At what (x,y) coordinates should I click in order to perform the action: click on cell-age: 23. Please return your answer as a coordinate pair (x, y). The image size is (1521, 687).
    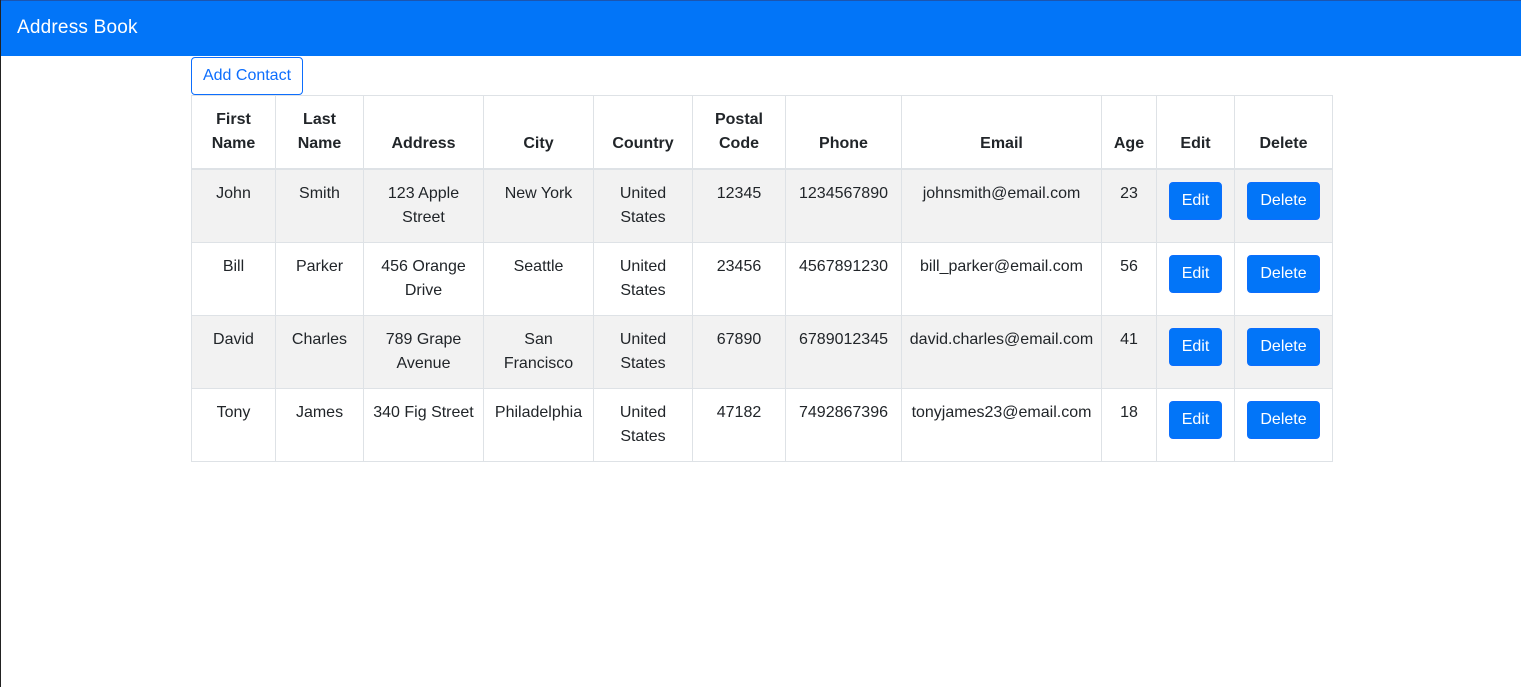
    Looking at the image, I should click on (1129, 205).